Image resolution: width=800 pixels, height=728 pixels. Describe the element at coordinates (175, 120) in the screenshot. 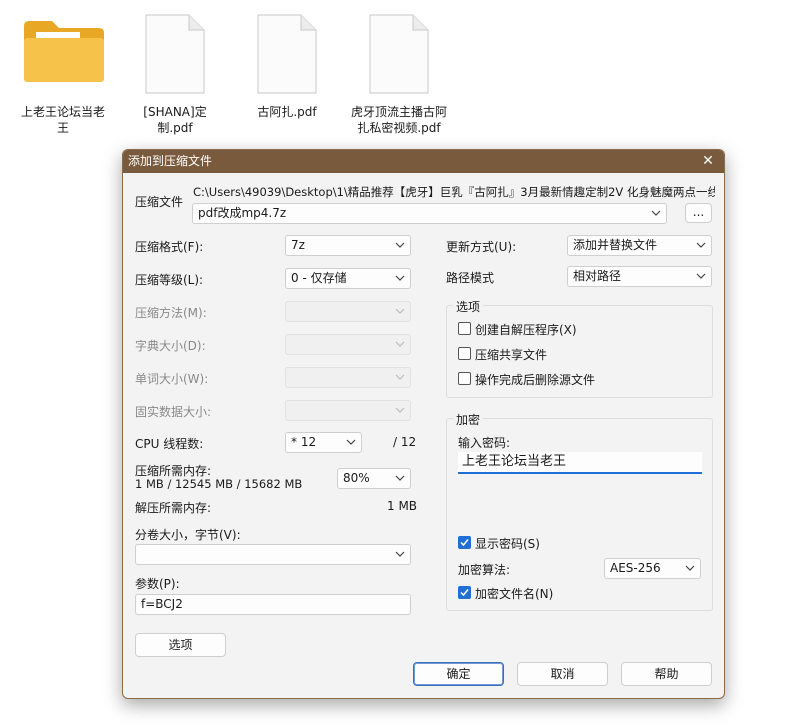

I see `desktop-file-label: [SHANA]定制.pdf` at that location.